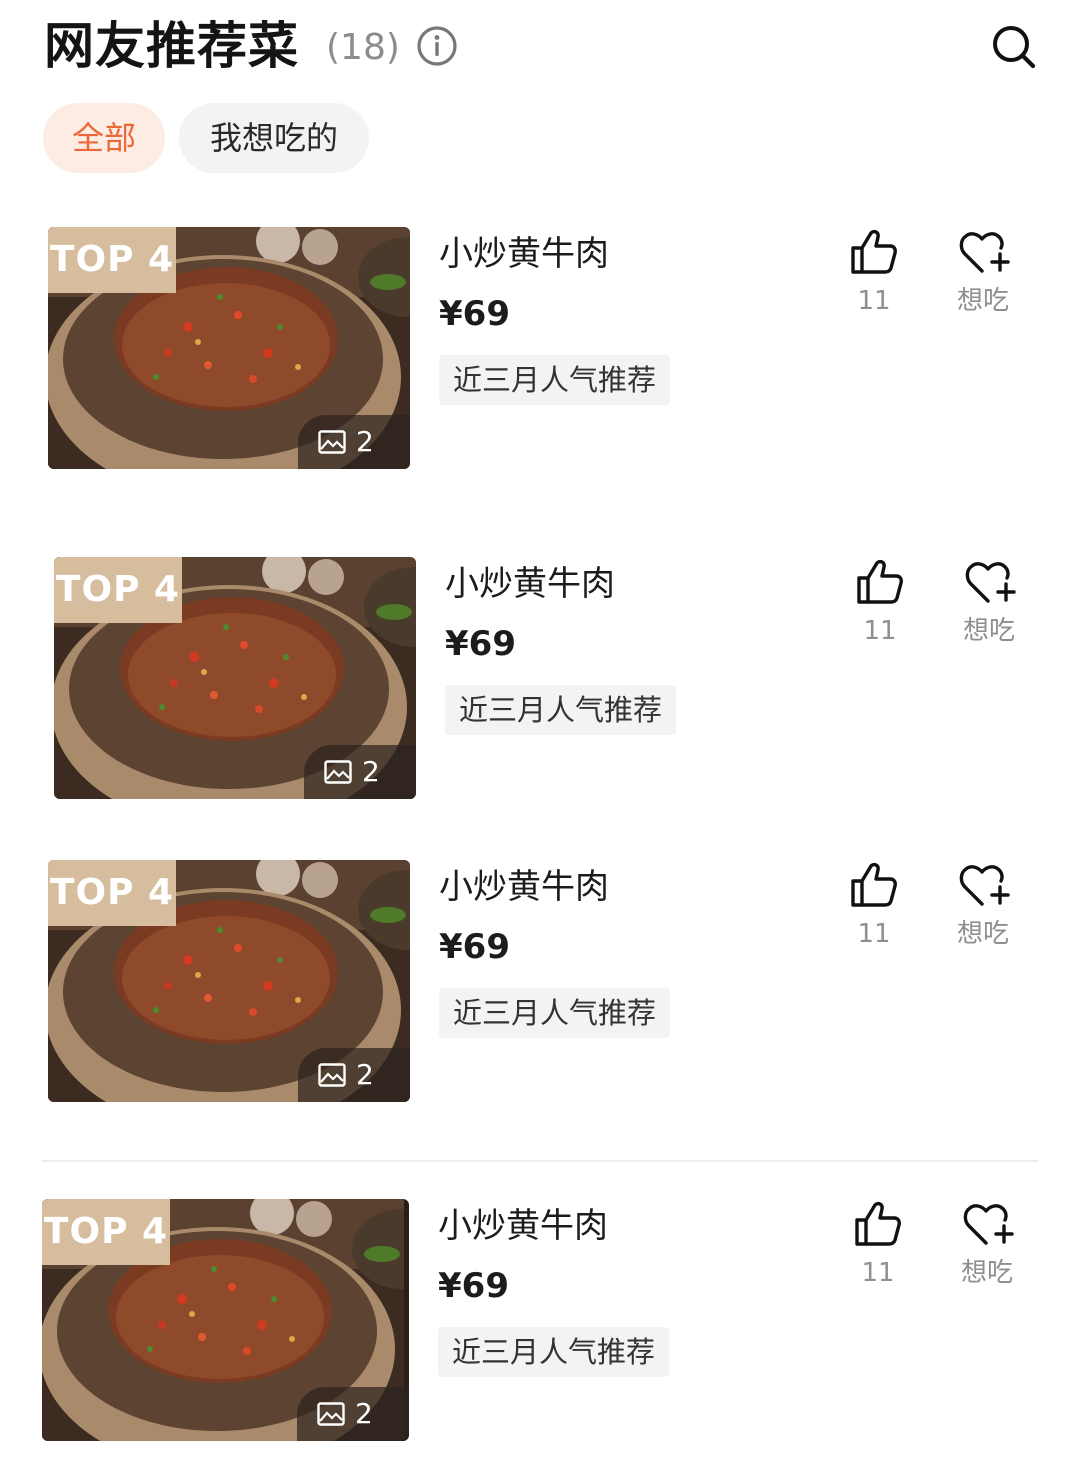 The image size is (1080, 1459). What do you see at coordinates (274, 138) in the screenshot?
I see `filter-want-to-eat-chip: 我想吃的` at bounding box center [274, 138].